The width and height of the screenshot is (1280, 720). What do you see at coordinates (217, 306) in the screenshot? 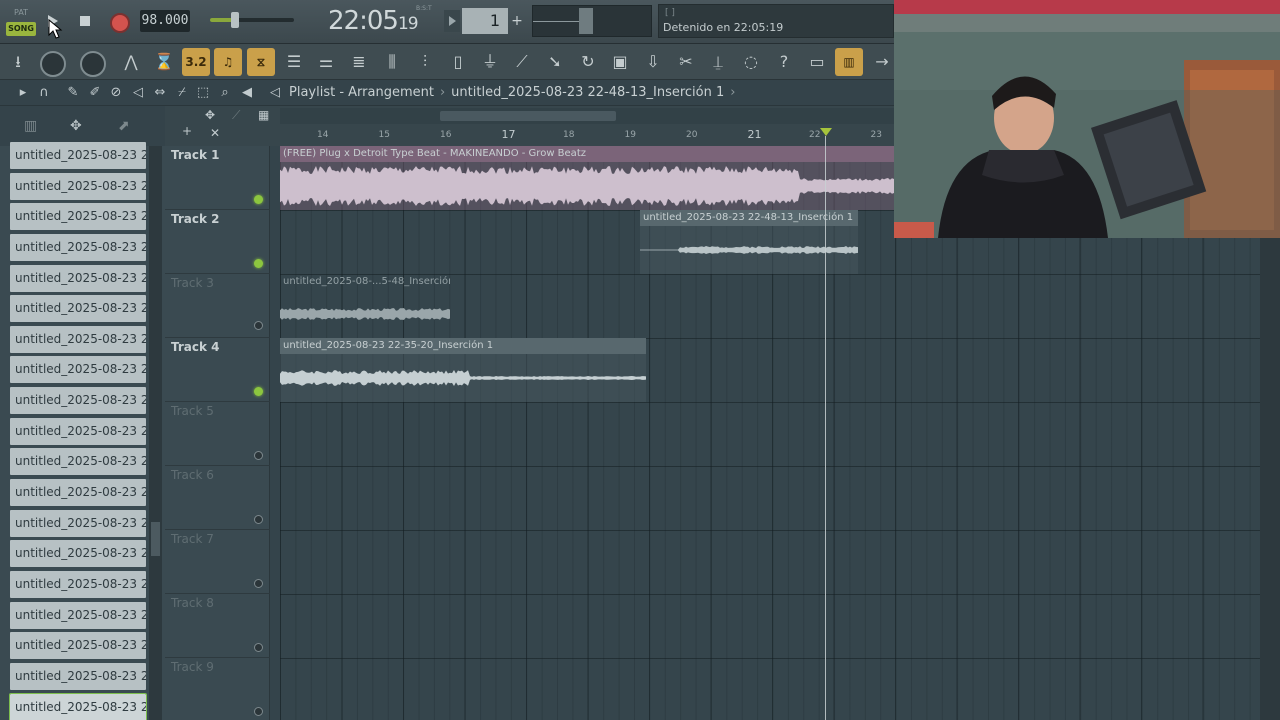
I see `track-header: Track 3` at bounding box center [217, 306].